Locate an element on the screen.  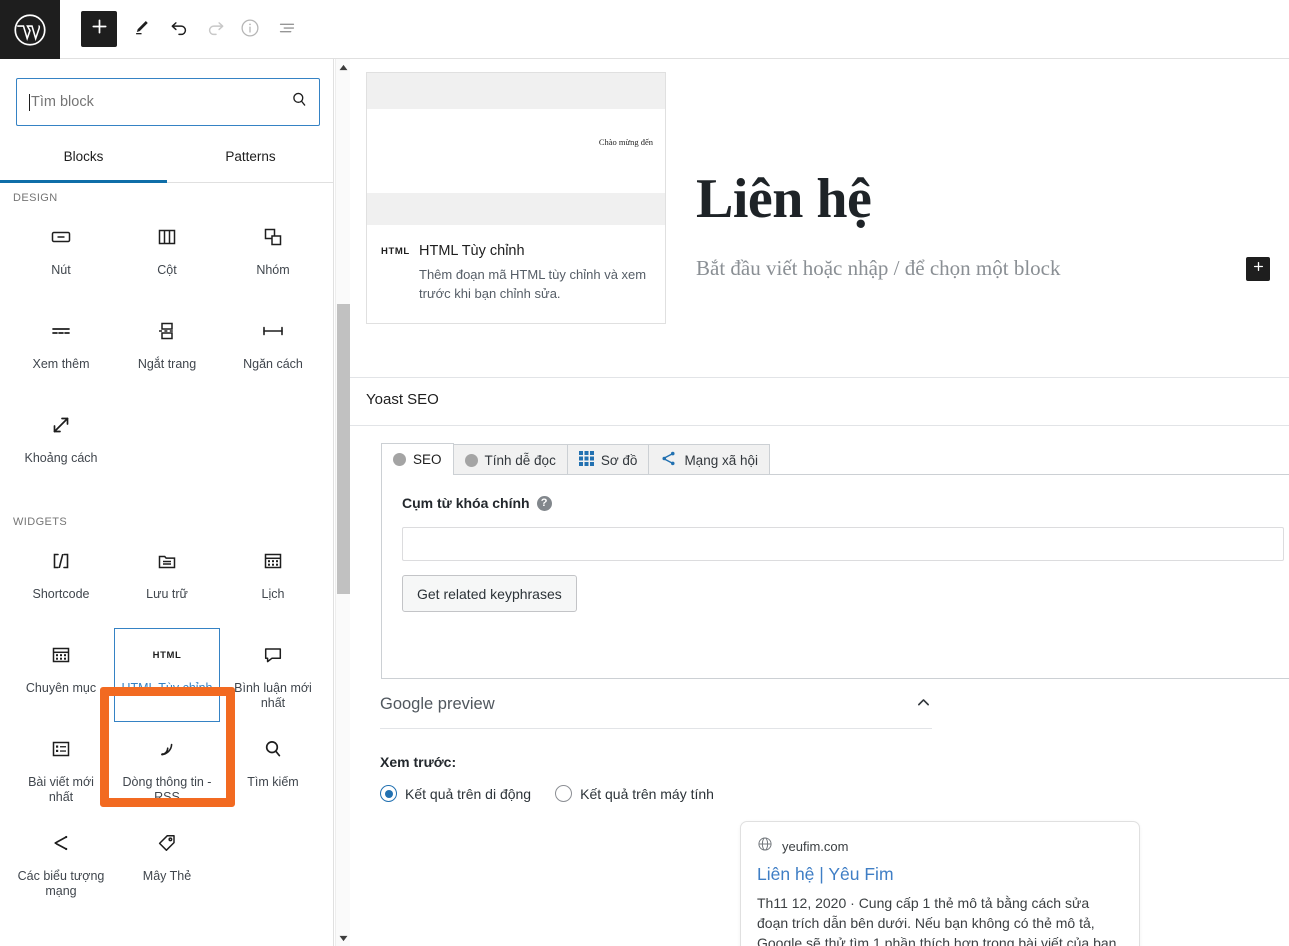
info-circle-icon is located at coordinates (250, 30).